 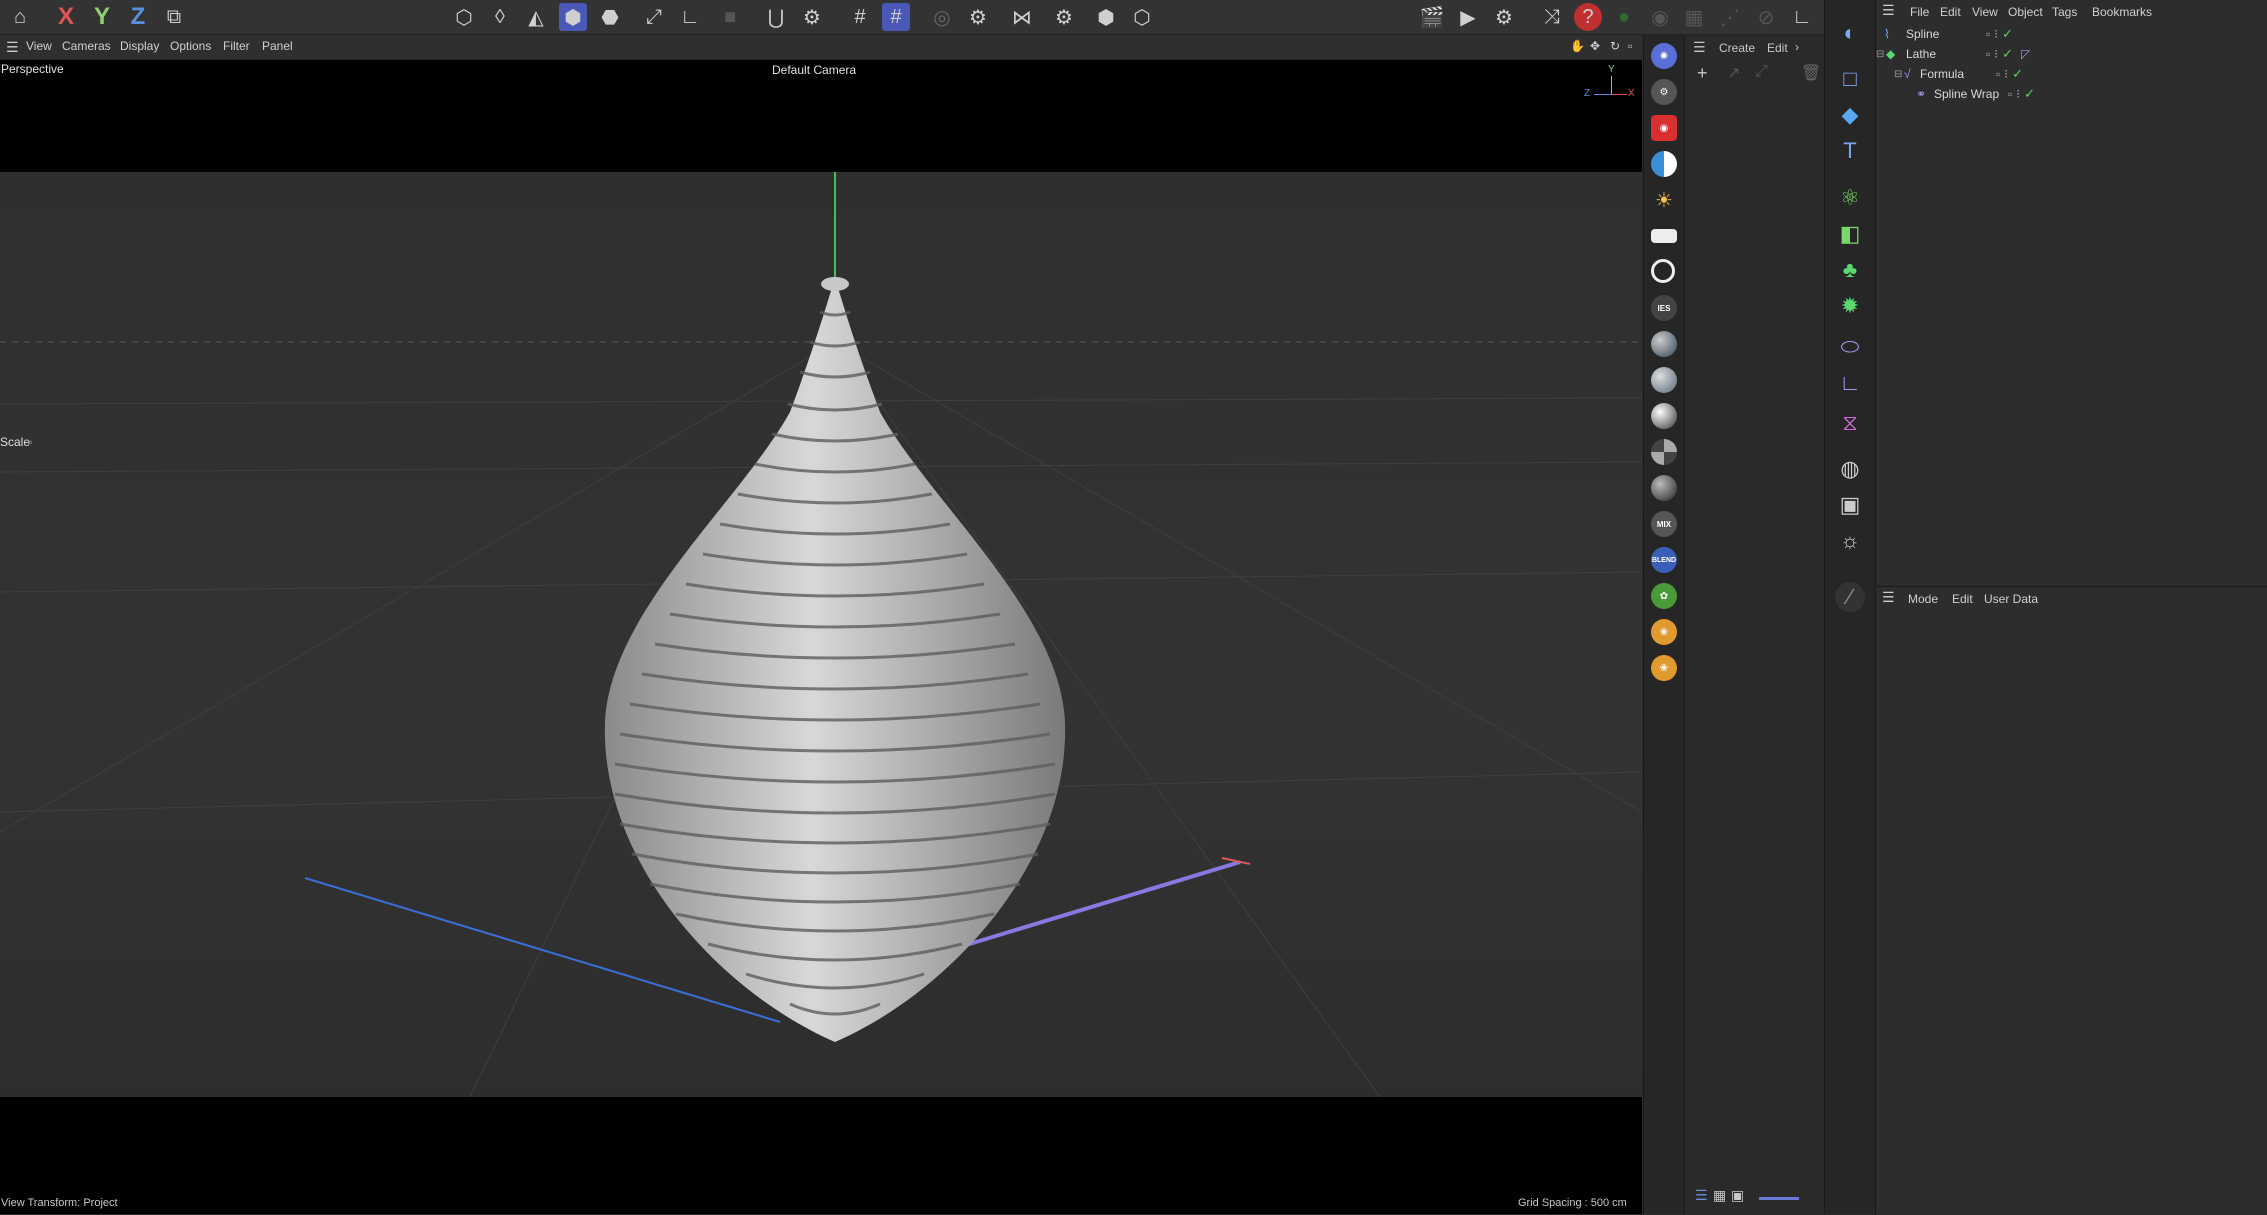 I want to click on list-view-icon: ☰, so click(x=1701, y=1195).